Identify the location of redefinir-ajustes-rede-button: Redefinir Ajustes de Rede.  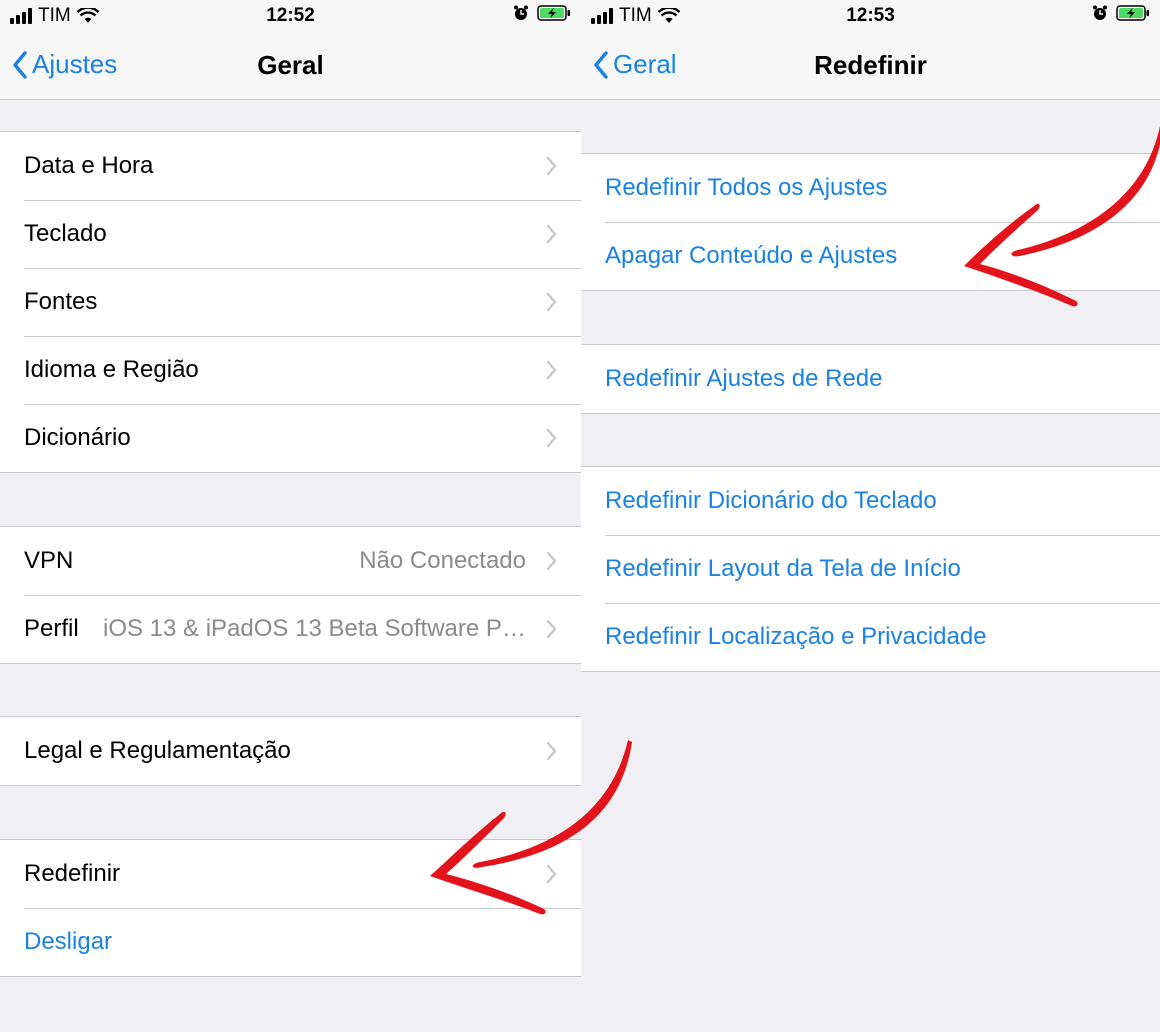
(870, 379).